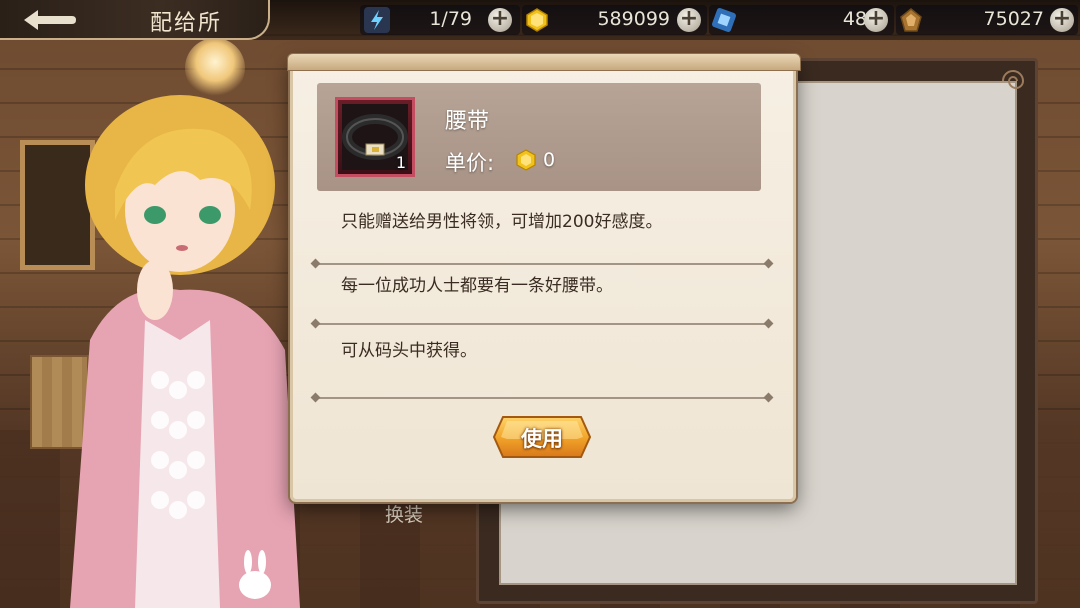 Image resolution: width=1080 pixels, height=608 pixels. Describe the element at coordinates (876, 20) in the screenshot. I see `add-gem-button: +` at that location.